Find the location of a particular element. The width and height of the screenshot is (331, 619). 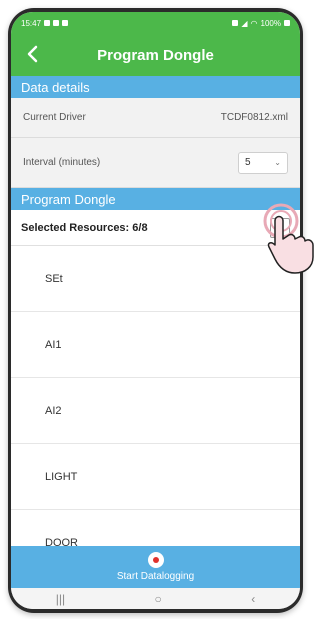

current-driver-value: TCDF0812.xml is located at coordinates (254, 117).